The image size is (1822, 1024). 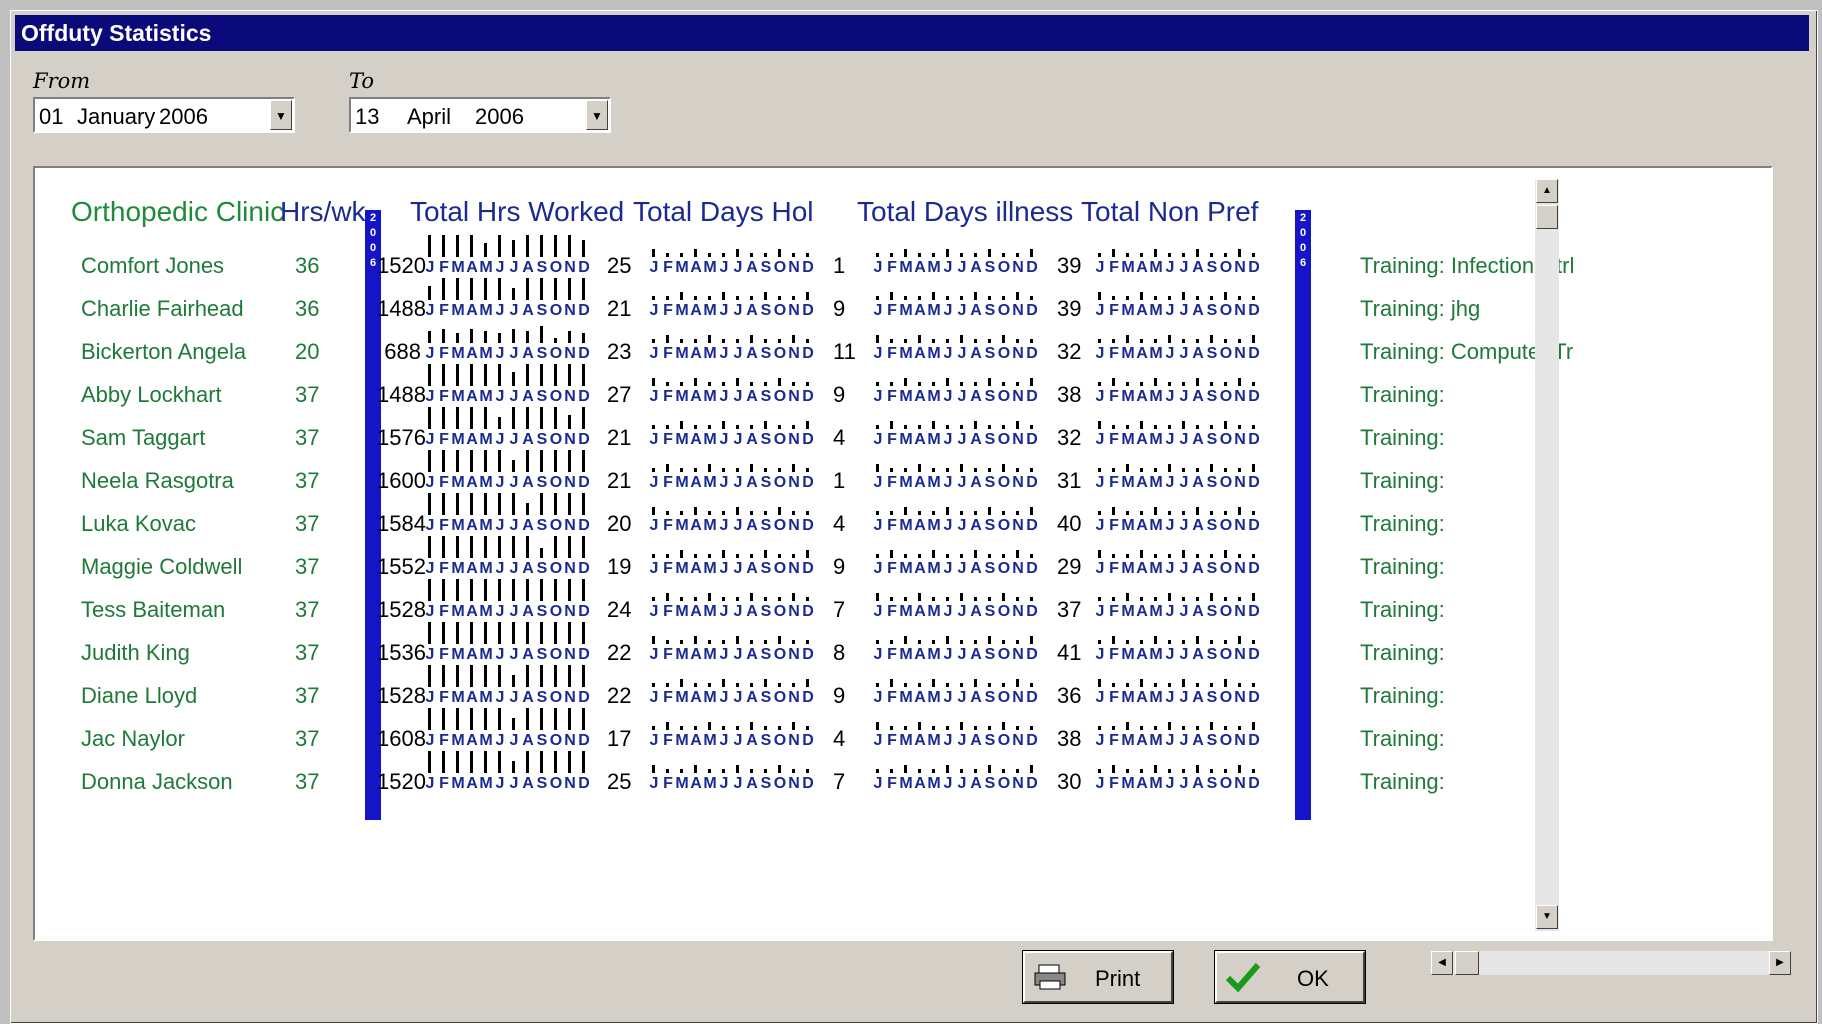 I want to click on staff-name: Tess Baiteman, so click(x=153, y=609).